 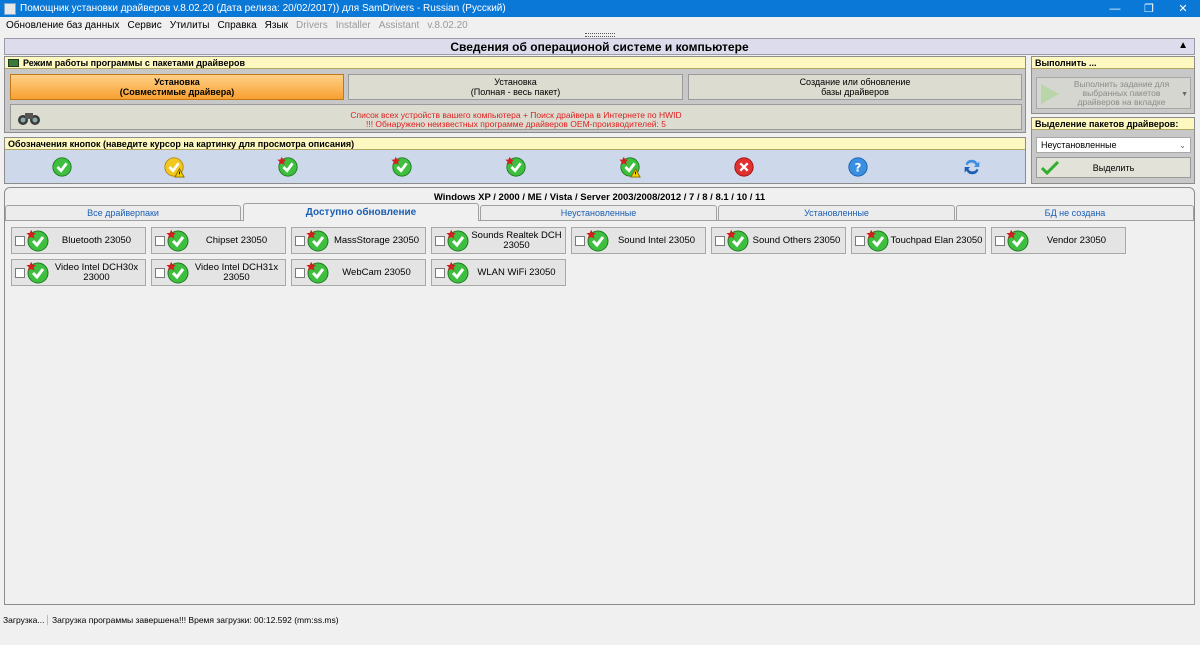 What do you see at coordinates (1075, 212) in the screenshot?
I see `tab-4: БД не создана` at bounding box center [1075, 212].